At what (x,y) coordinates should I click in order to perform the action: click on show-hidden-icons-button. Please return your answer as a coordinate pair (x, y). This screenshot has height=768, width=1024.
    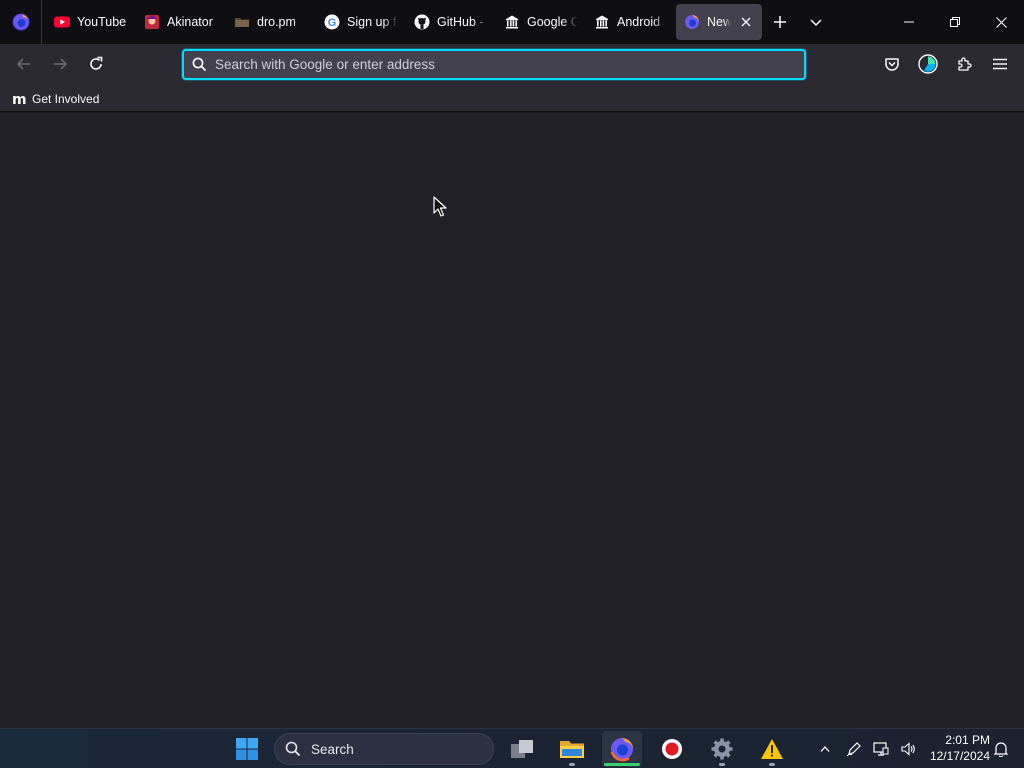
    Looking at the image, I should click on (825, 748).